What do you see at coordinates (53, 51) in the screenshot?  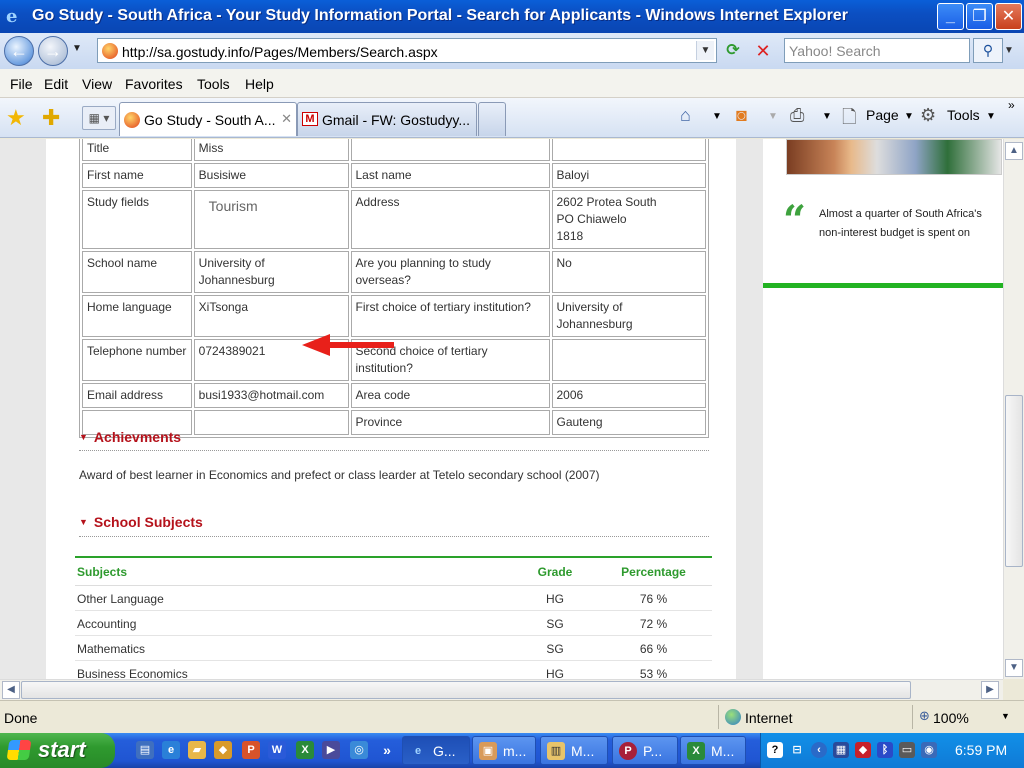 I see `forward-button: →` at bounding box center [53, 51].